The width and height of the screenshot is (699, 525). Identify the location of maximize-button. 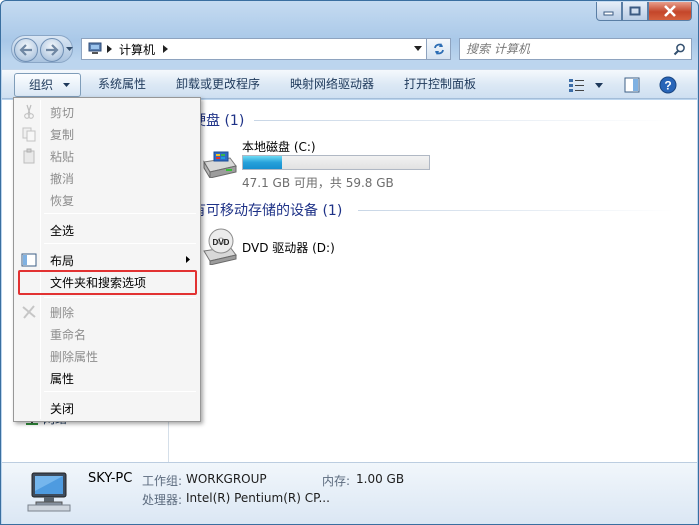
(635, 11).